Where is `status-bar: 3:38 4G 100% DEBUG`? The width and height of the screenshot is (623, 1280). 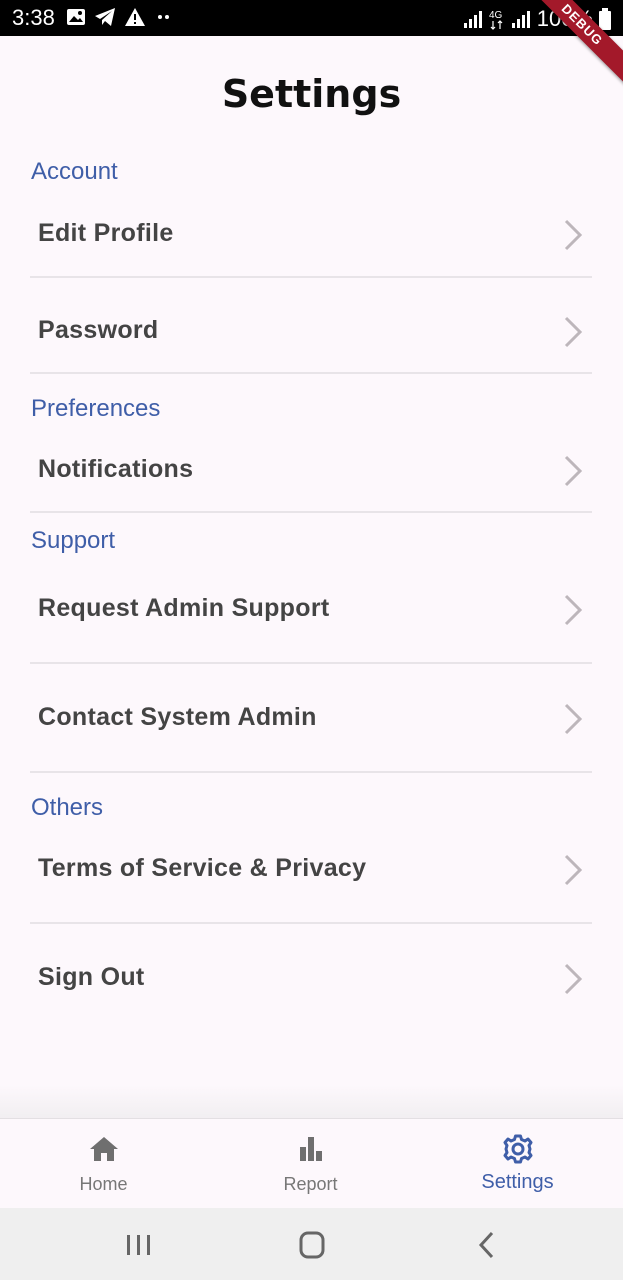 status-bar: 3:38 4G 100% DEBUG is located at coordinates (311, 43).